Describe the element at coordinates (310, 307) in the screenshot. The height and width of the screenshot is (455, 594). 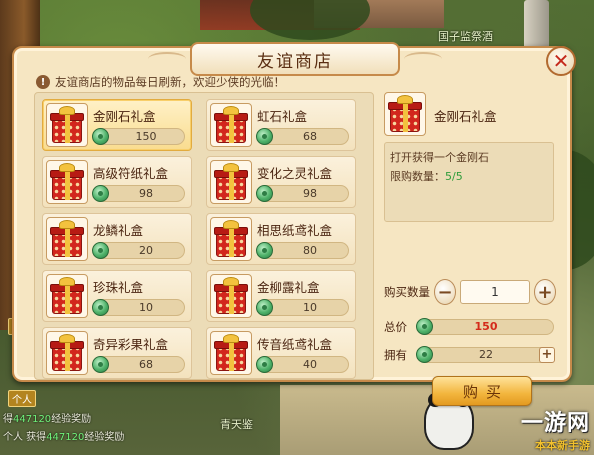
I see `item-price-value: 10` at that location.